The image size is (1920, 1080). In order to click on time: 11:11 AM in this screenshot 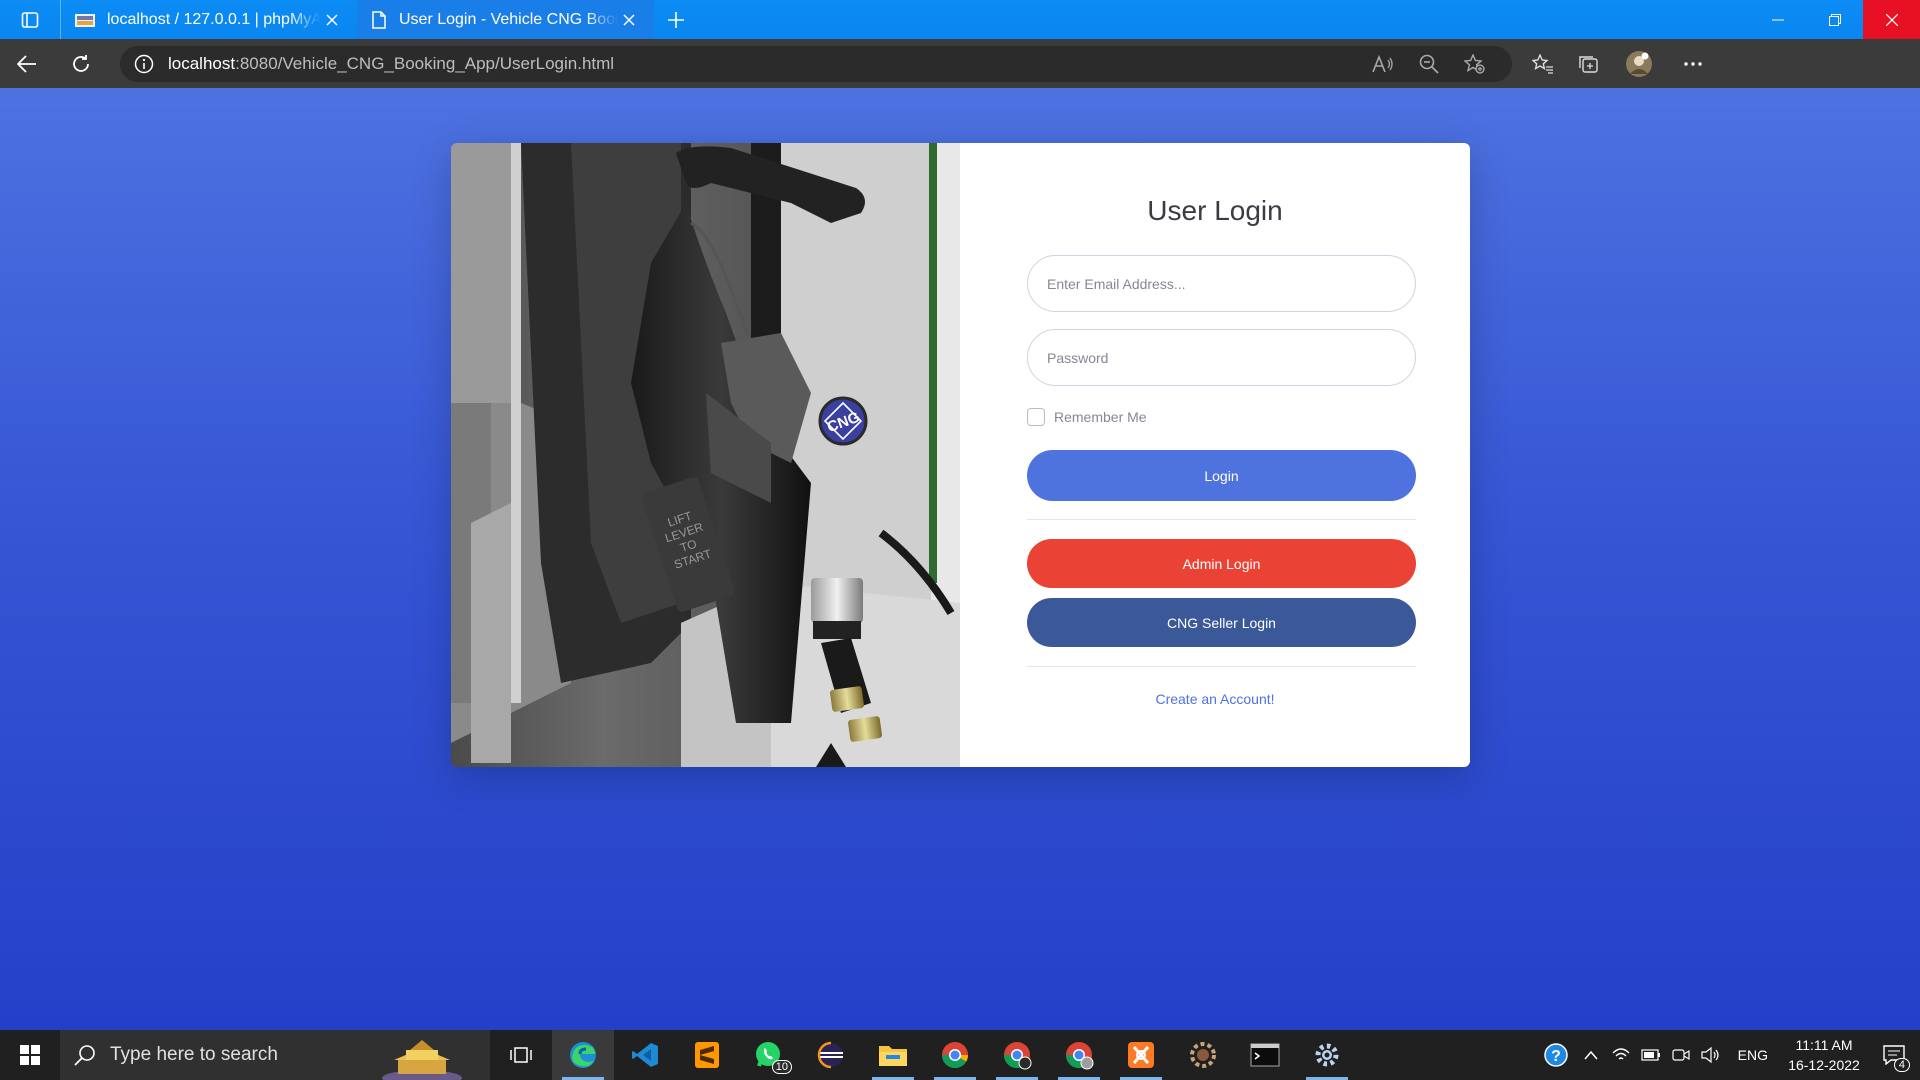, I will do `click(1824, 1045)`.